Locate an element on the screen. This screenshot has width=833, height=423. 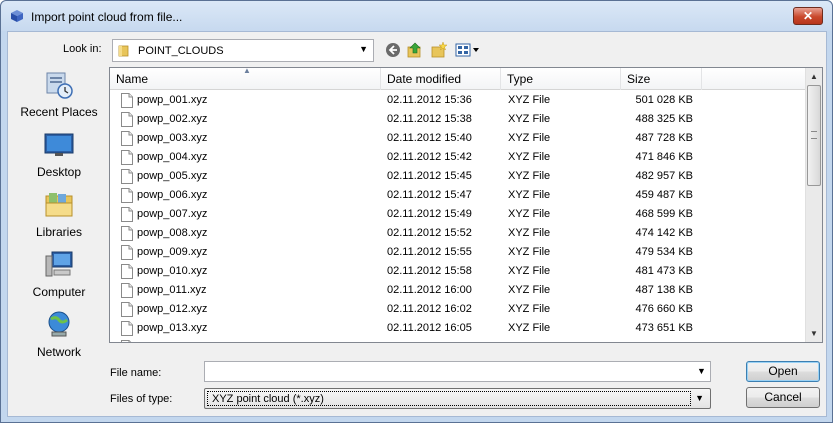
desktop-icon is located at coordinates (59, 144).